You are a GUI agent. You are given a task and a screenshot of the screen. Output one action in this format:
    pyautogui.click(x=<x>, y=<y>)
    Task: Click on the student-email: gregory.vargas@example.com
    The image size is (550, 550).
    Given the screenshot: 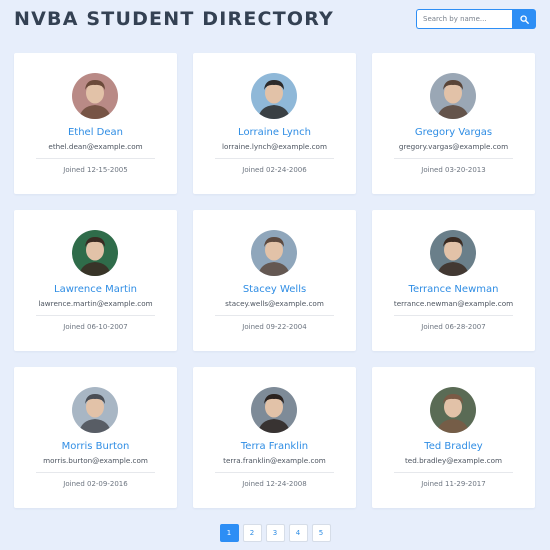 What is the action you would take?
    pyautogui.click(x=453, y=146)
    